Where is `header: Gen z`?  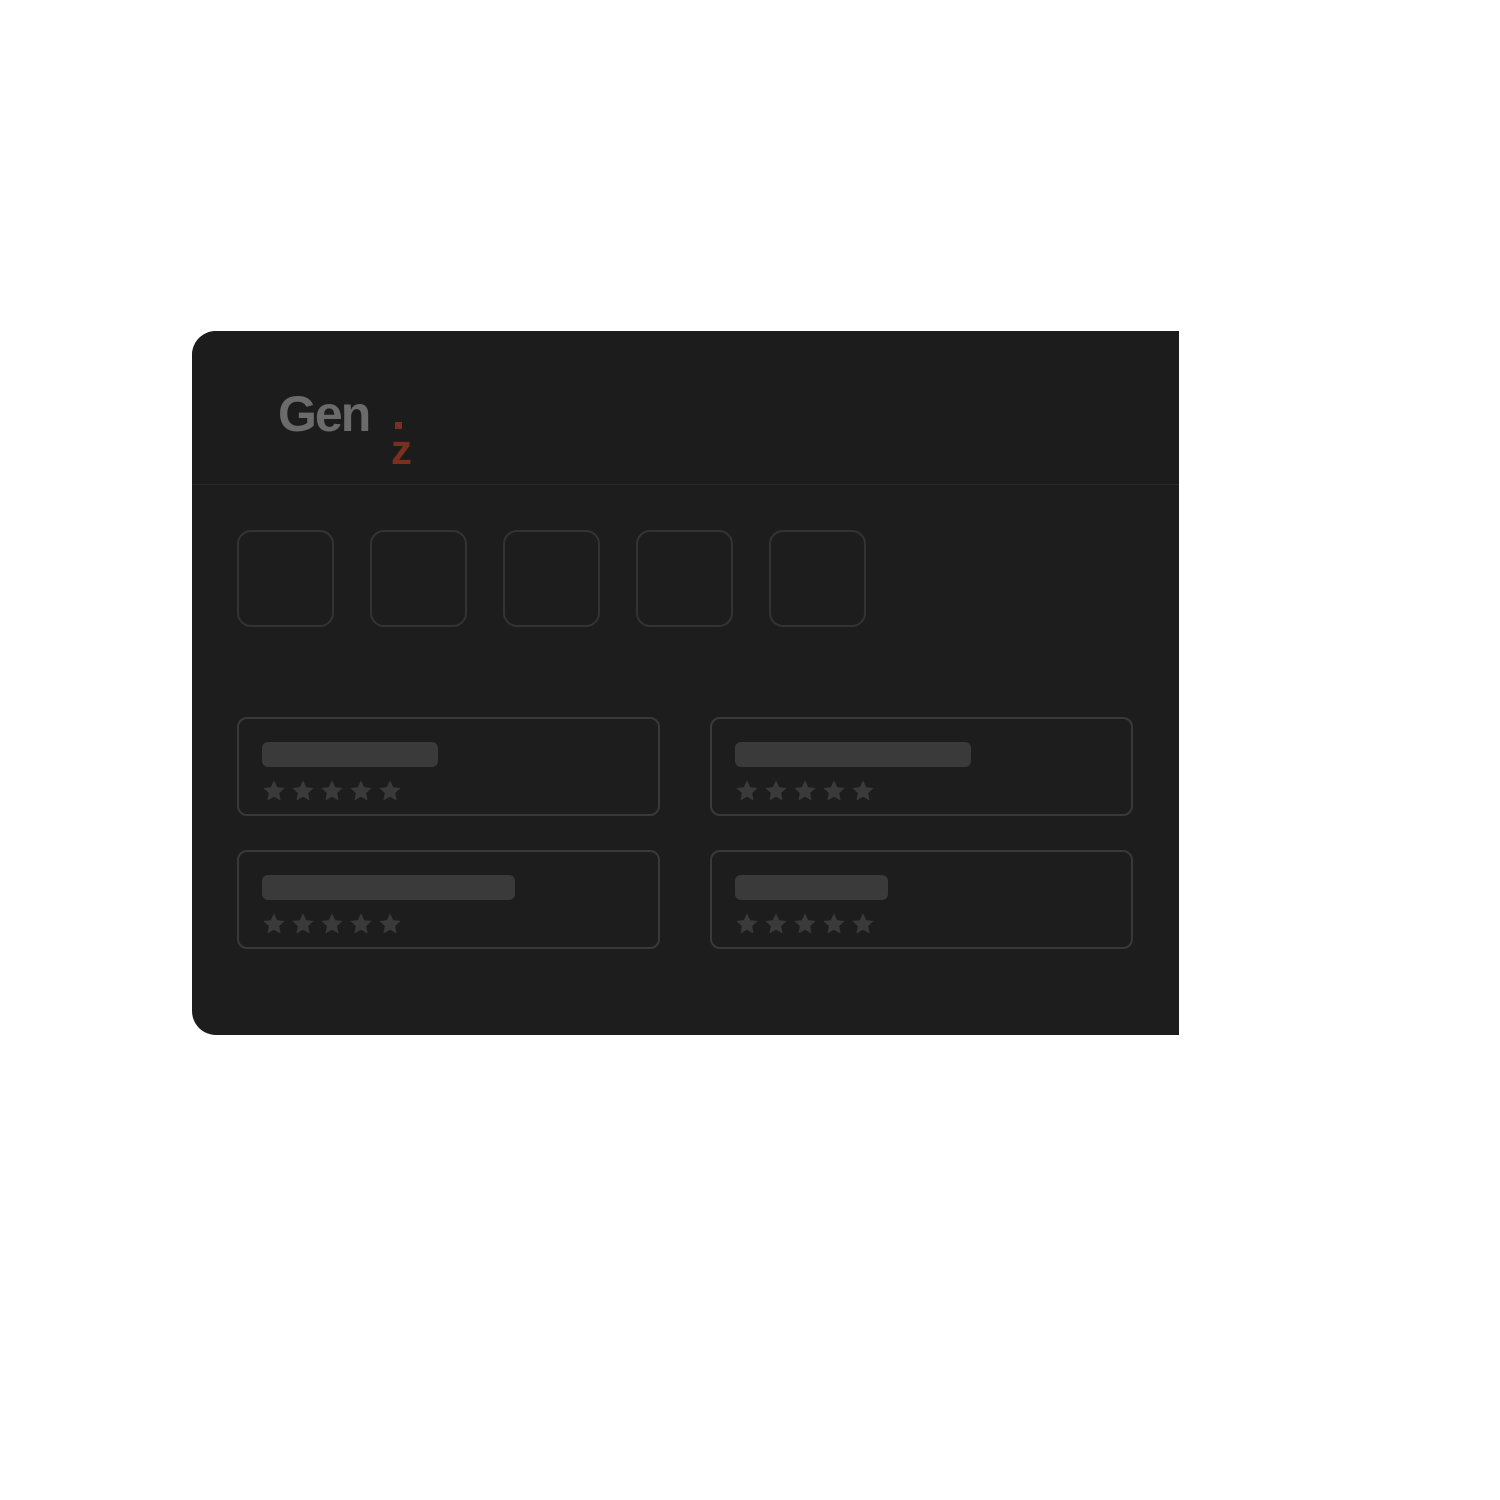
header: Gen z is located at coordinates (685, 408).